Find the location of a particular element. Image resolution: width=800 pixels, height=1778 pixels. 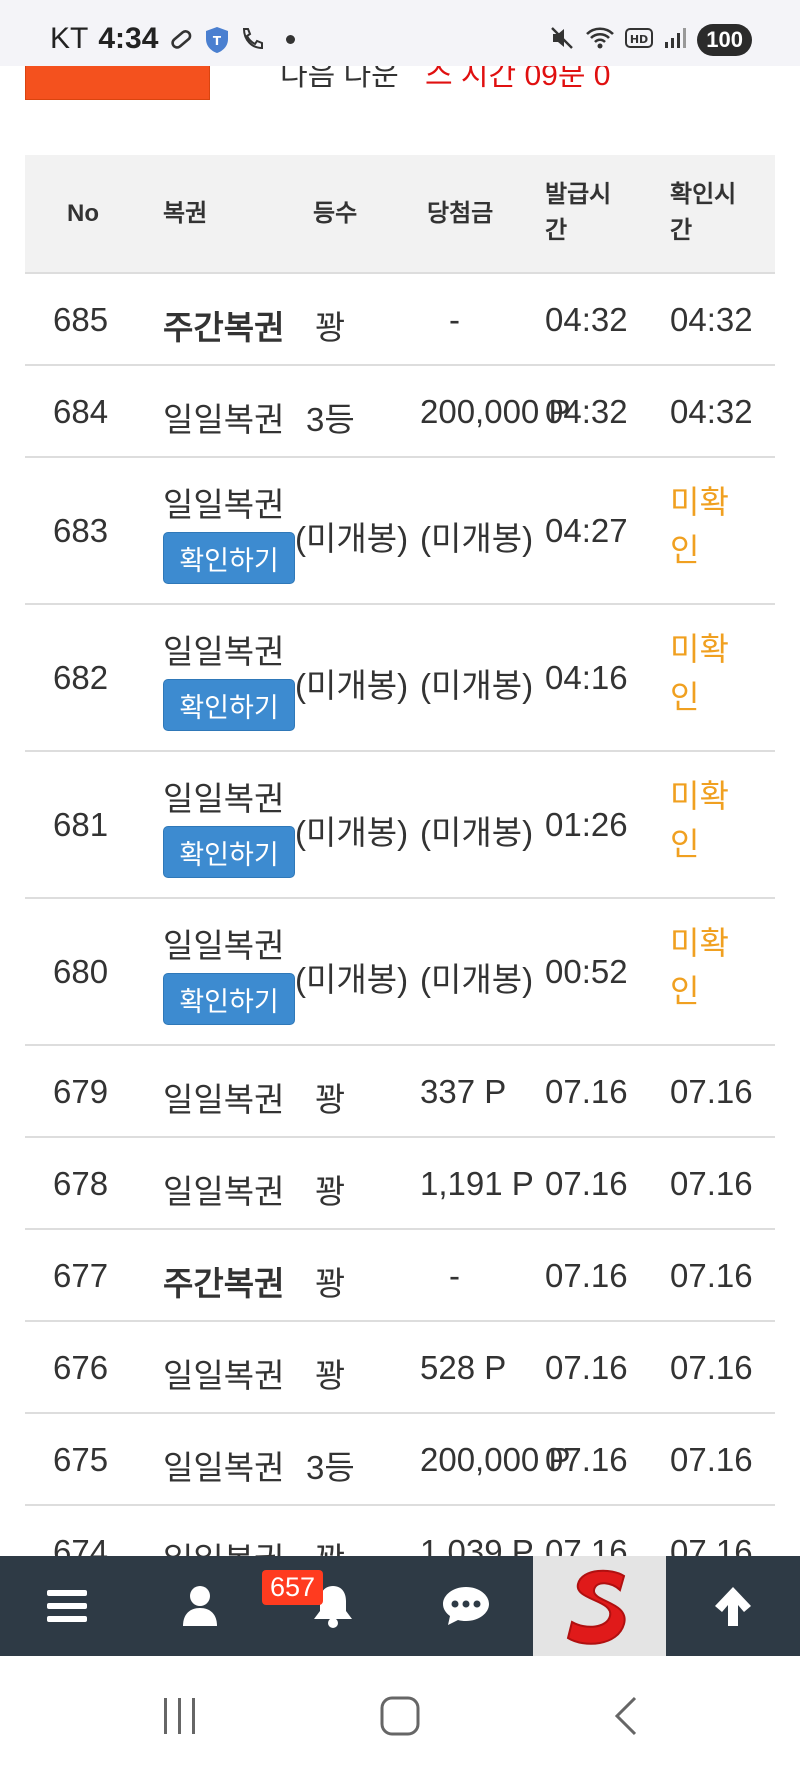

table-row: 675 일일복권 3등 200,000 P 07.16 07.16 is located at coordinates (400, 1460).